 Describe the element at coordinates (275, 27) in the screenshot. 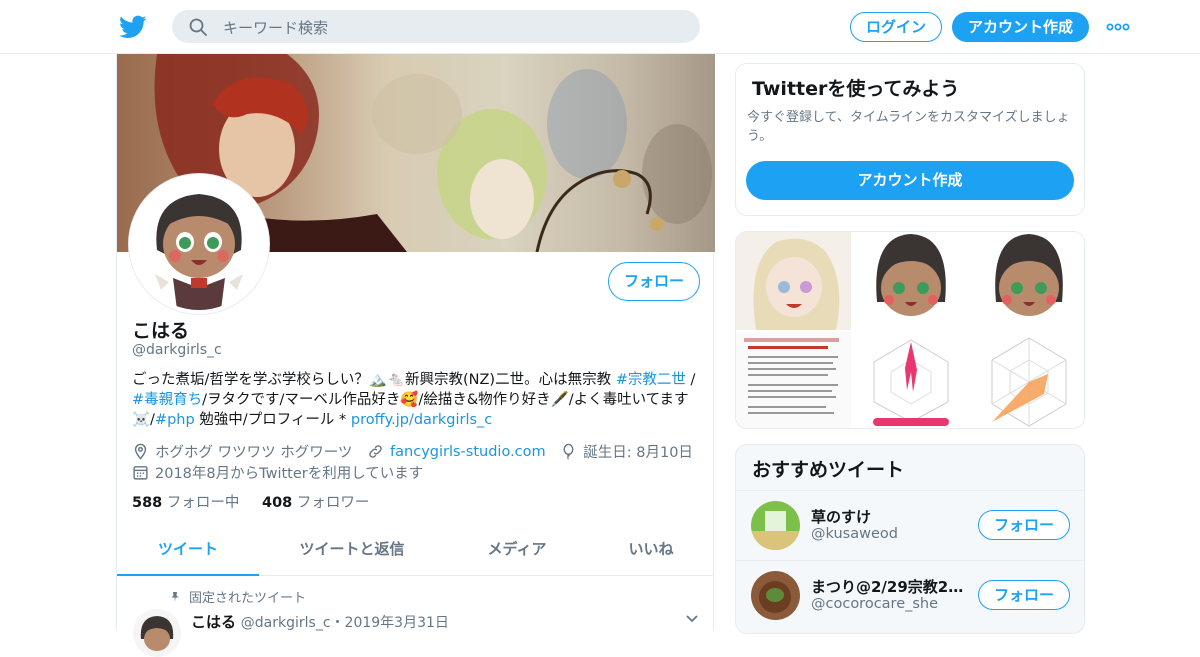

I see `search-input: キーワード検索` at that location.